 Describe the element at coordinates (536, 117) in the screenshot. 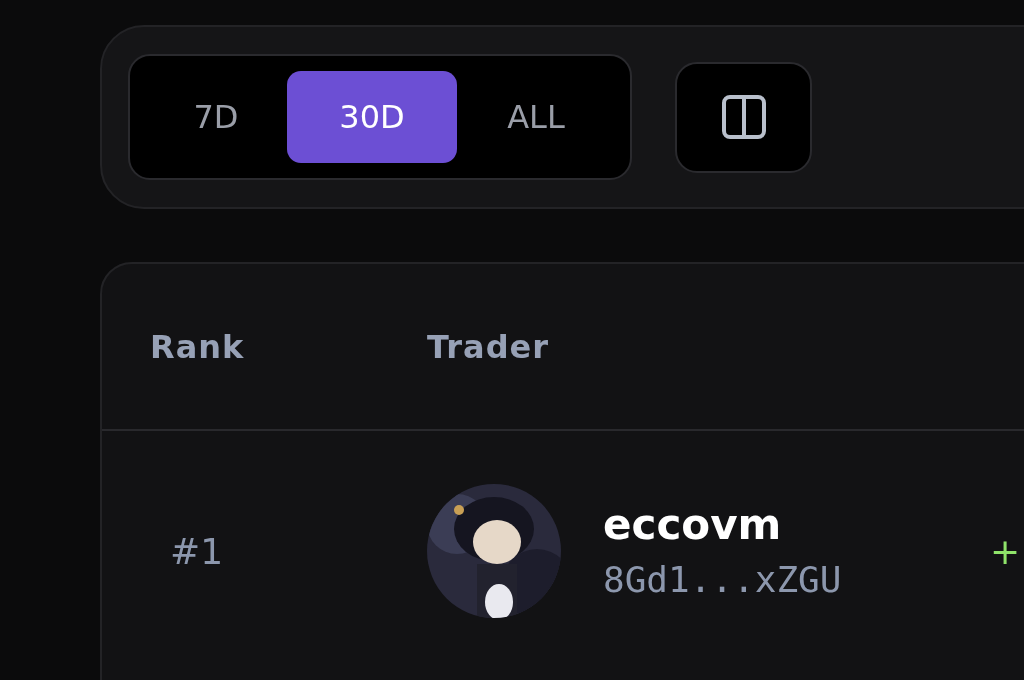

I see `period-tab: ALL` at that location.